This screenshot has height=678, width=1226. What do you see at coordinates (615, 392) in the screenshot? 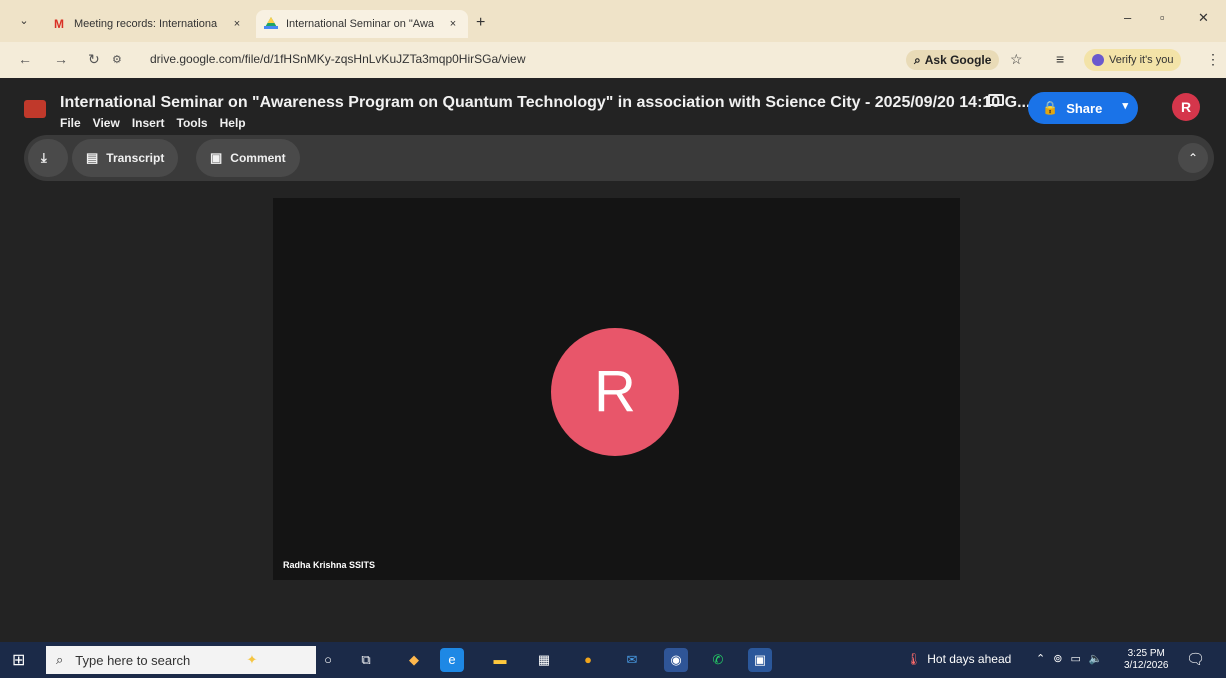
I see `participant-avatar: R` at bounding box center [615, 392].